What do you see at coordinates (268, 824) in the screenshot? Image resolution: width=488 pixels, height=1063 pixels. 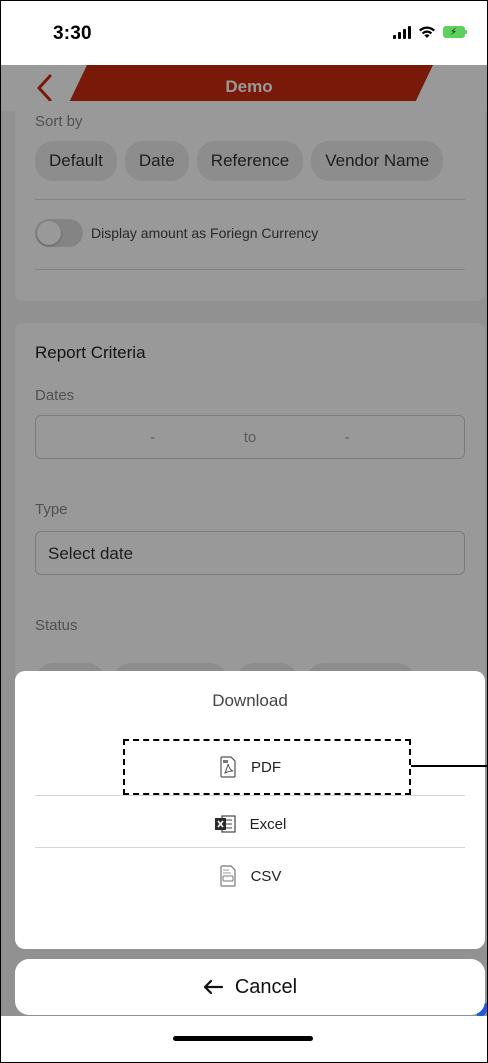 I see `excel-option-label: Excel` at bounding box center [268, 824].